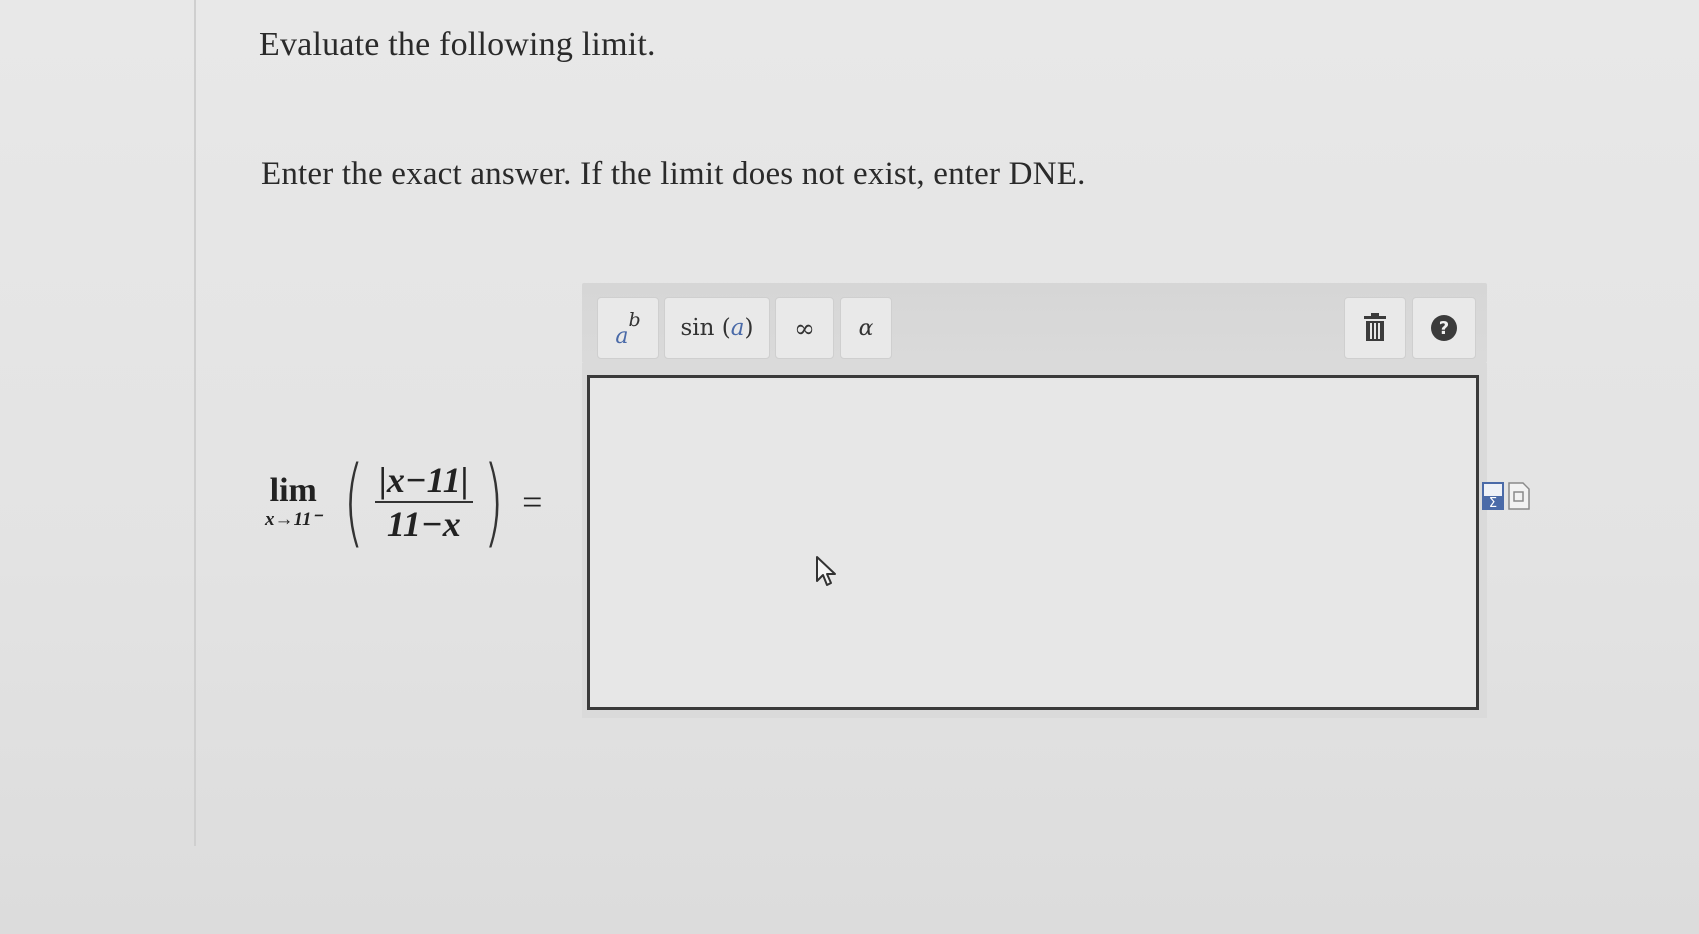 The image size is (1699, 934). I want to click on left-paren: (, so click(354, 502).